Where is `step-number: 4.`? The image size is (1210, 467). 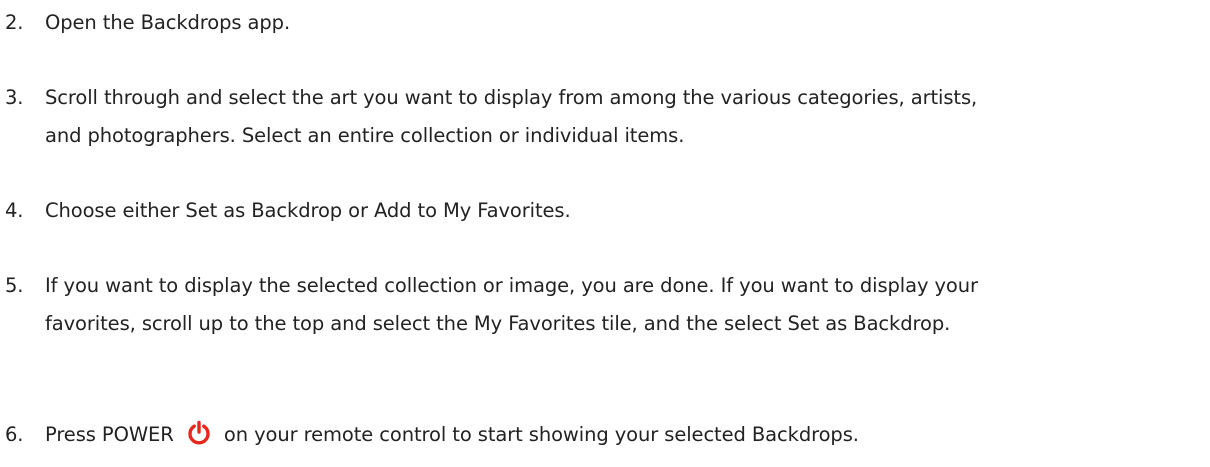 step-number: 4. is located at coordinates (14, 210).